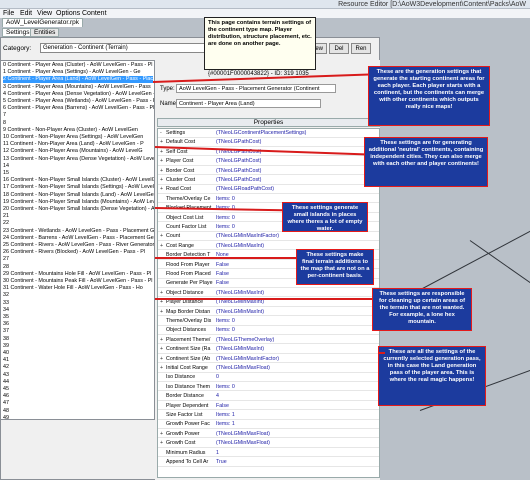 The width and height of the screenshot is (530, 480). I want to click on list-item: 46, so click(6, 396).